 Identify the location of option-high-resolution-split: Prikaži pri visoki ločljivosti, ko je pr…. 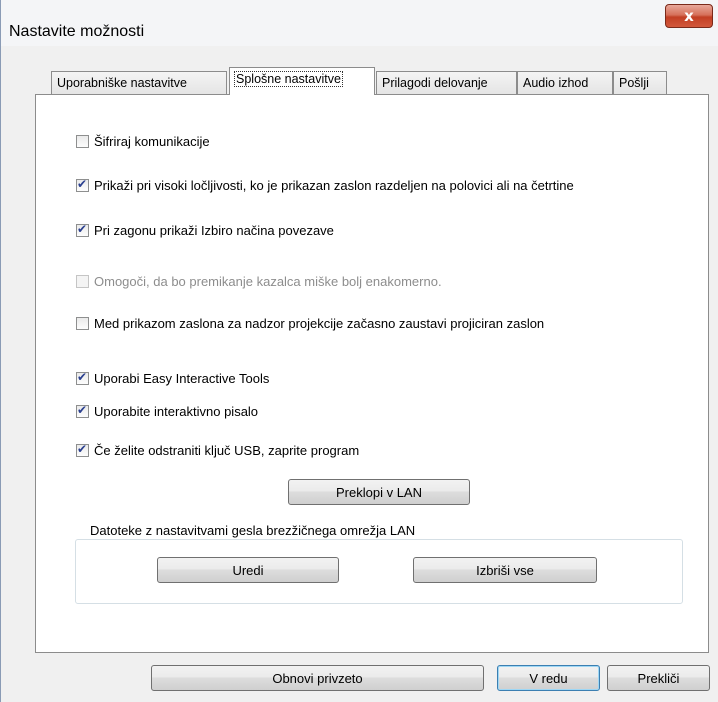
(325, 185).